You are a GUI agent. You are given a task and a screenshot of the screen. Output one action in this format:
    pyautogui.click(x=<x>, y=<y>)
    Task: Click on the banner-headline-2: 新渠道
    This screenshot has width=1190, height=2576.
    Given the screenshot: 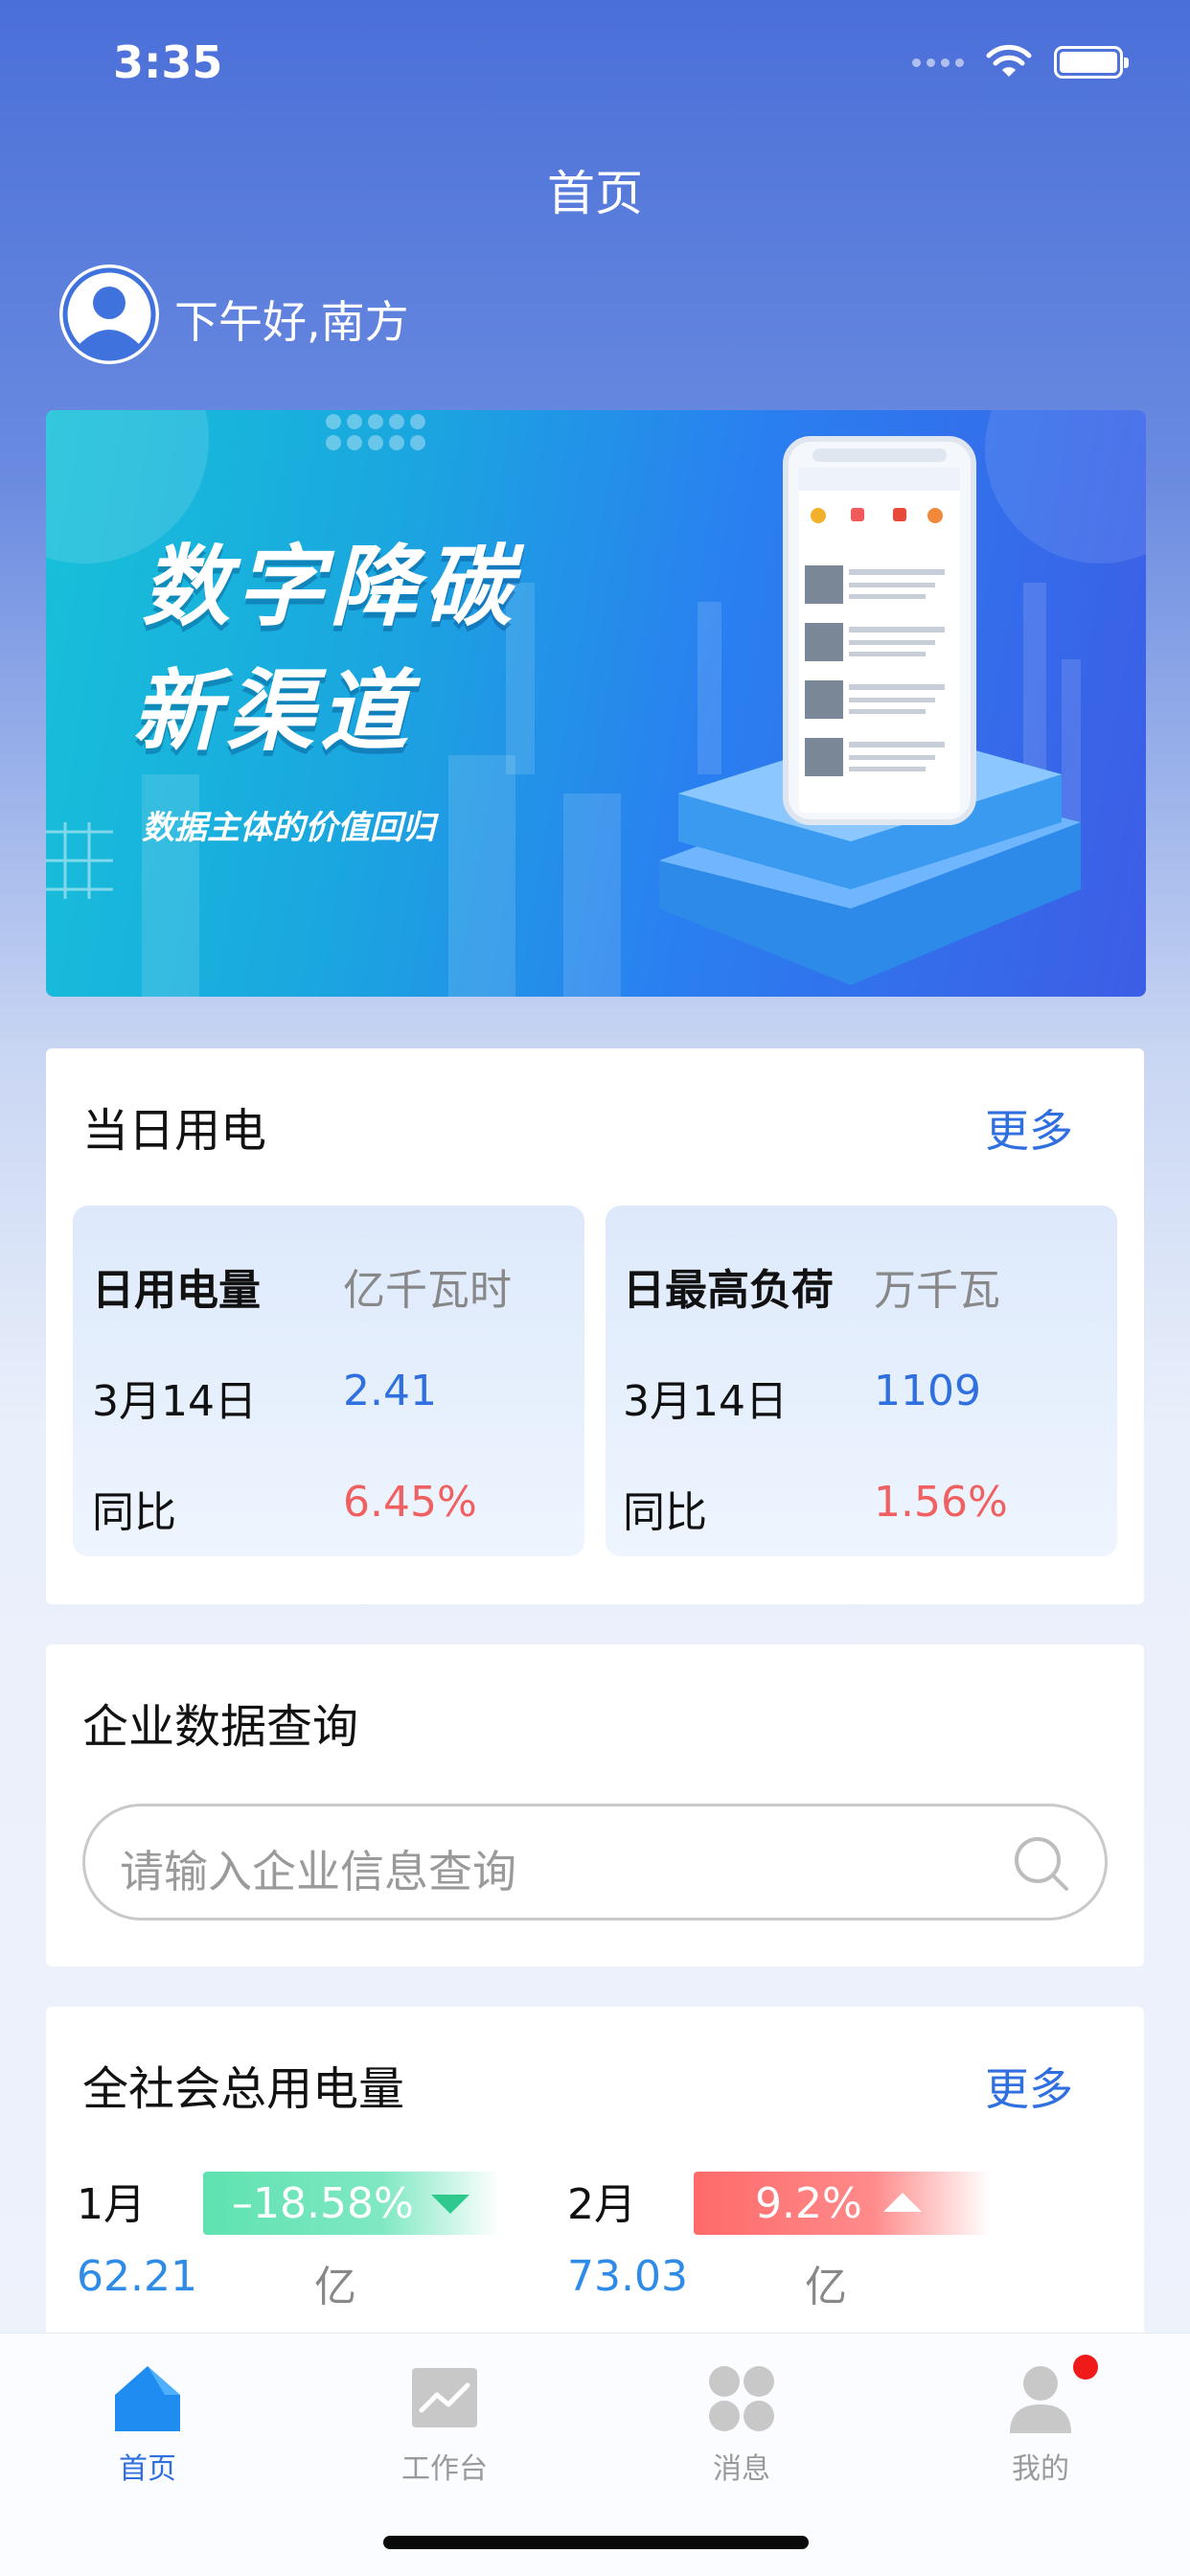 What is the action you would take?
    pyautogui.click(x=273, y=711)
    